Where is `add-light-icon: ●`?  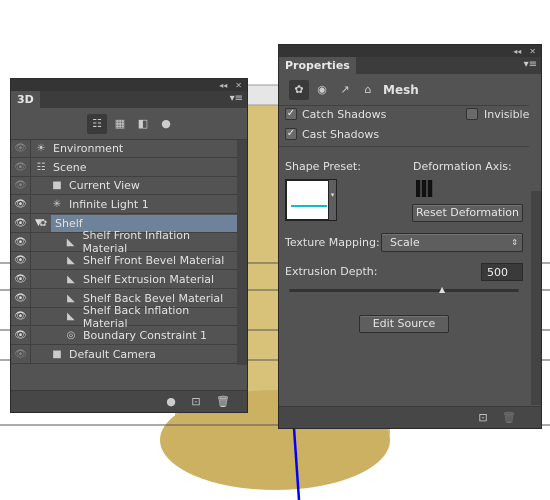 add-light-icon: ● is located at coordinates (171, 402).